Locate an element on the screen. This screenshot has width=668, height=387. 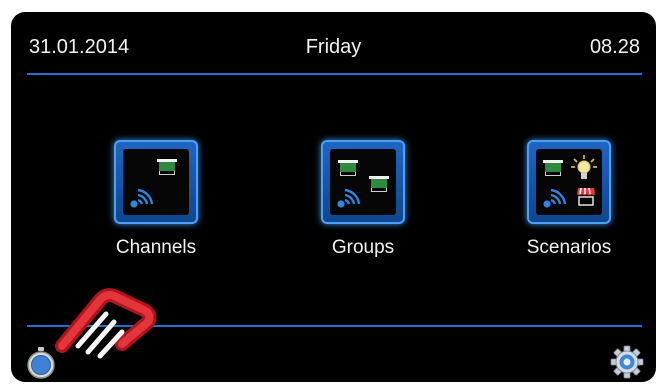
single-shade-wireless-icon is located at coordinates (156, 182).